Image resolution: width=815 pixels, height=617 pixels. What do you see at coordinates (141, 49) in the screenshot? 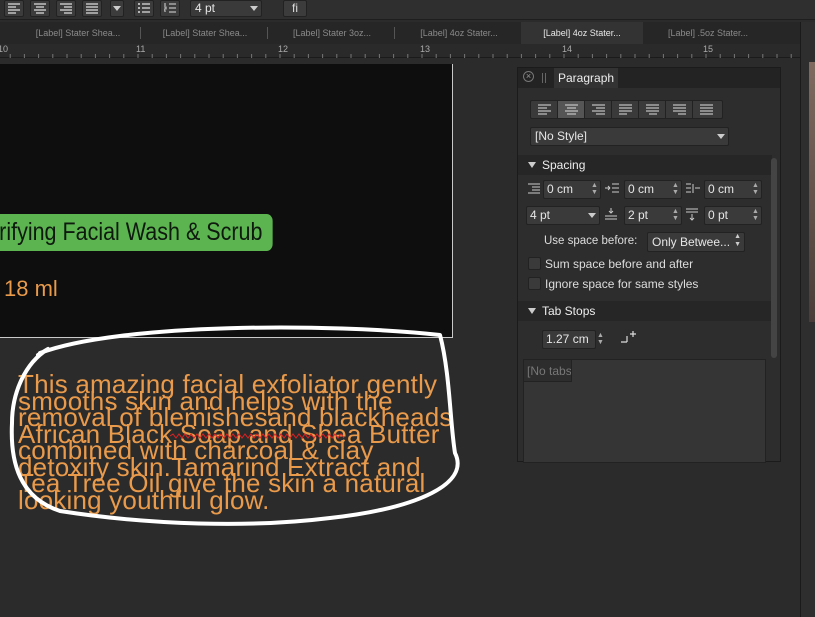
I see `ruler-number: 11` at bounding box center [141, 49].